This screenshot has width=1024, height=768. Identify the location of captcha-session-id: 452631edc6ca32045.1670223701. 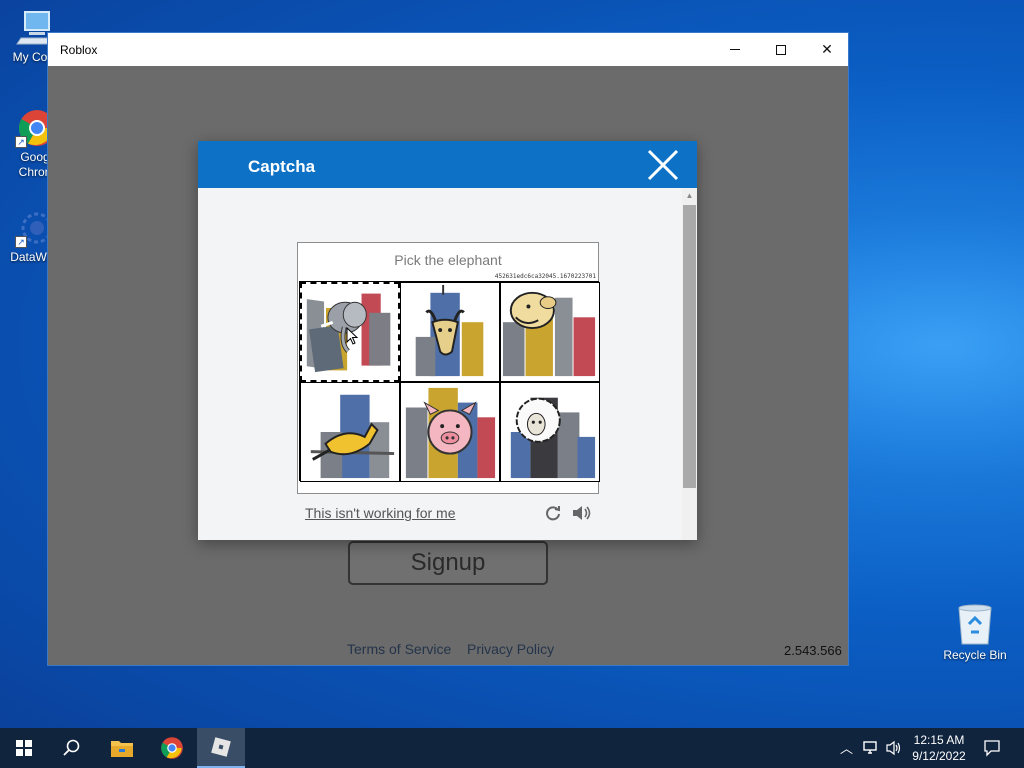
(545, 276).